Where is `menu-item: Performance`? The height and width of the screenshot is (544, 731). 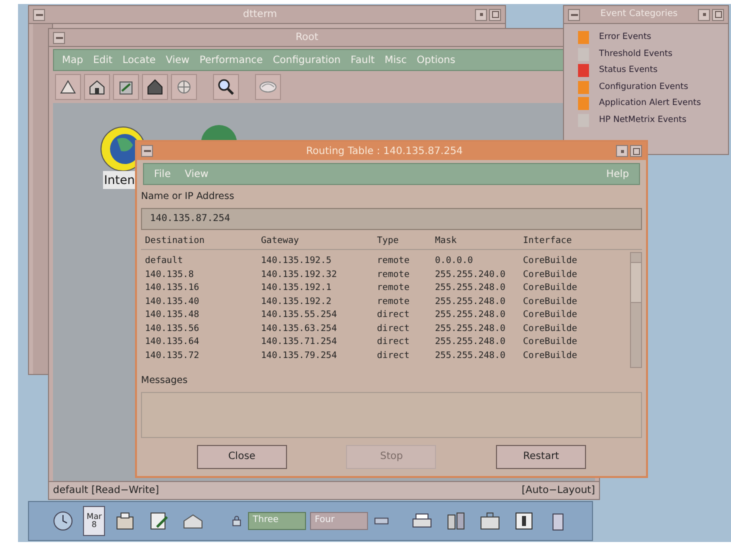 menu-item: Performance is located at coordinates (231, 60).